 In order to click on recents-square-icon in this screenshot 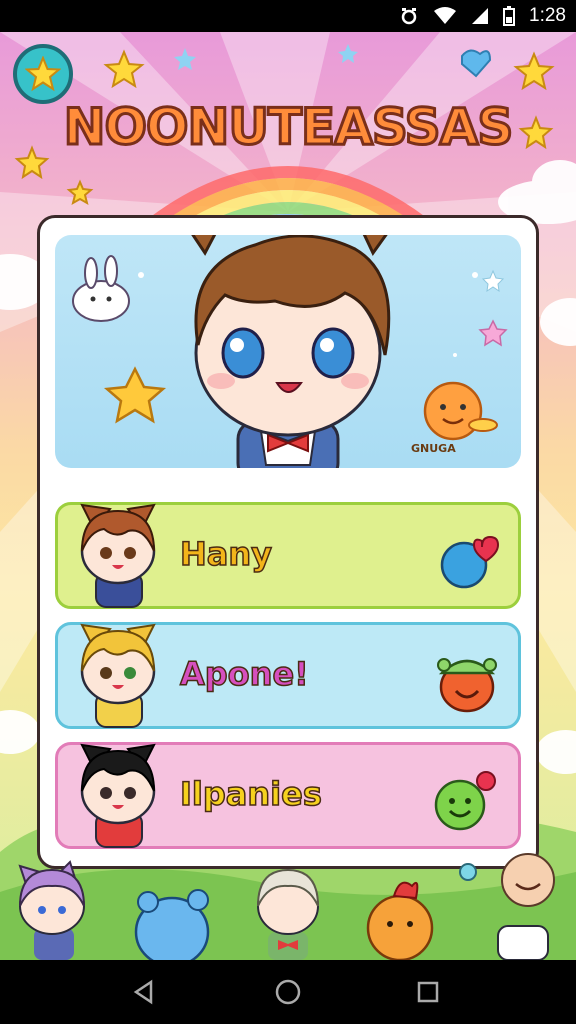, I will do `click(428, 992)`.